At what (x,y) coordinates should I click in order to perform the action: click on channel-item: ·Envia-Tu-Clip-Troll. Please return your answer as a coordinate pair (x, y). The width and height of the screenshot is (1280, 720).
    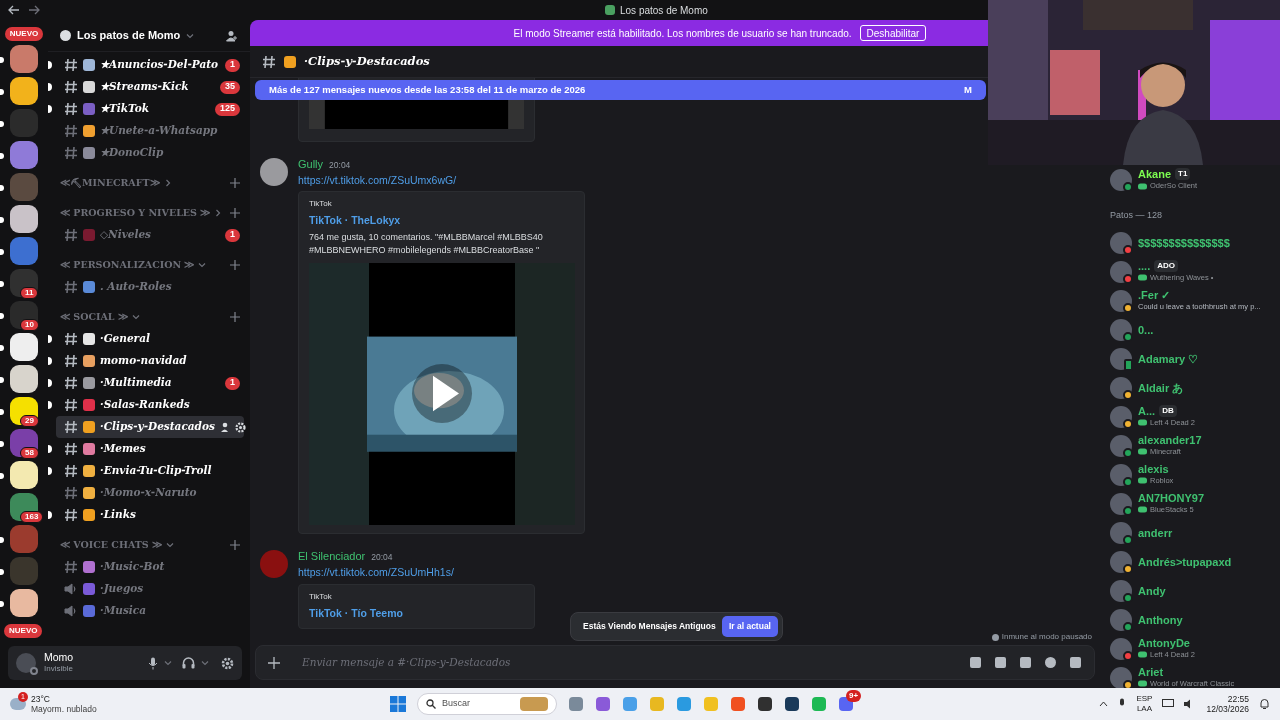
    Looking at the image, I should click on (150, 471).